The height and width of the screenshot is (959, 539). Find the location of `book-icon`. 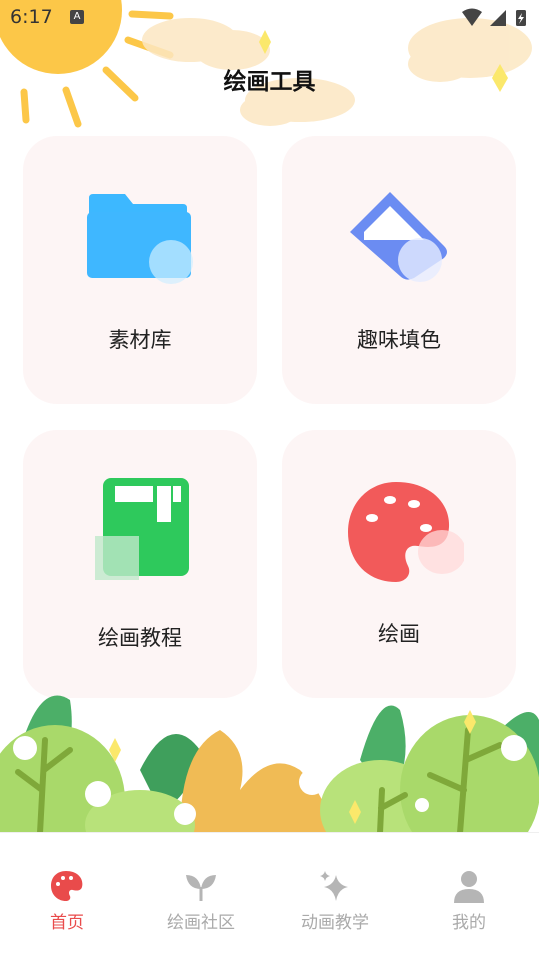

book-icon is located at coordinates (142, 529).